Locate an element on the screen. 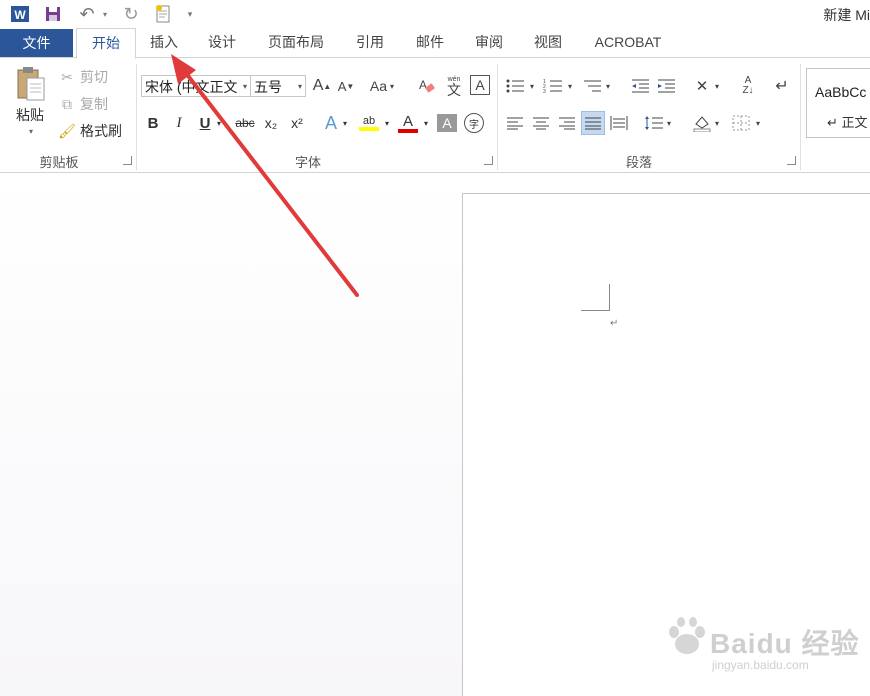  multilevel-list-icon is located at coordinates (592, 86).